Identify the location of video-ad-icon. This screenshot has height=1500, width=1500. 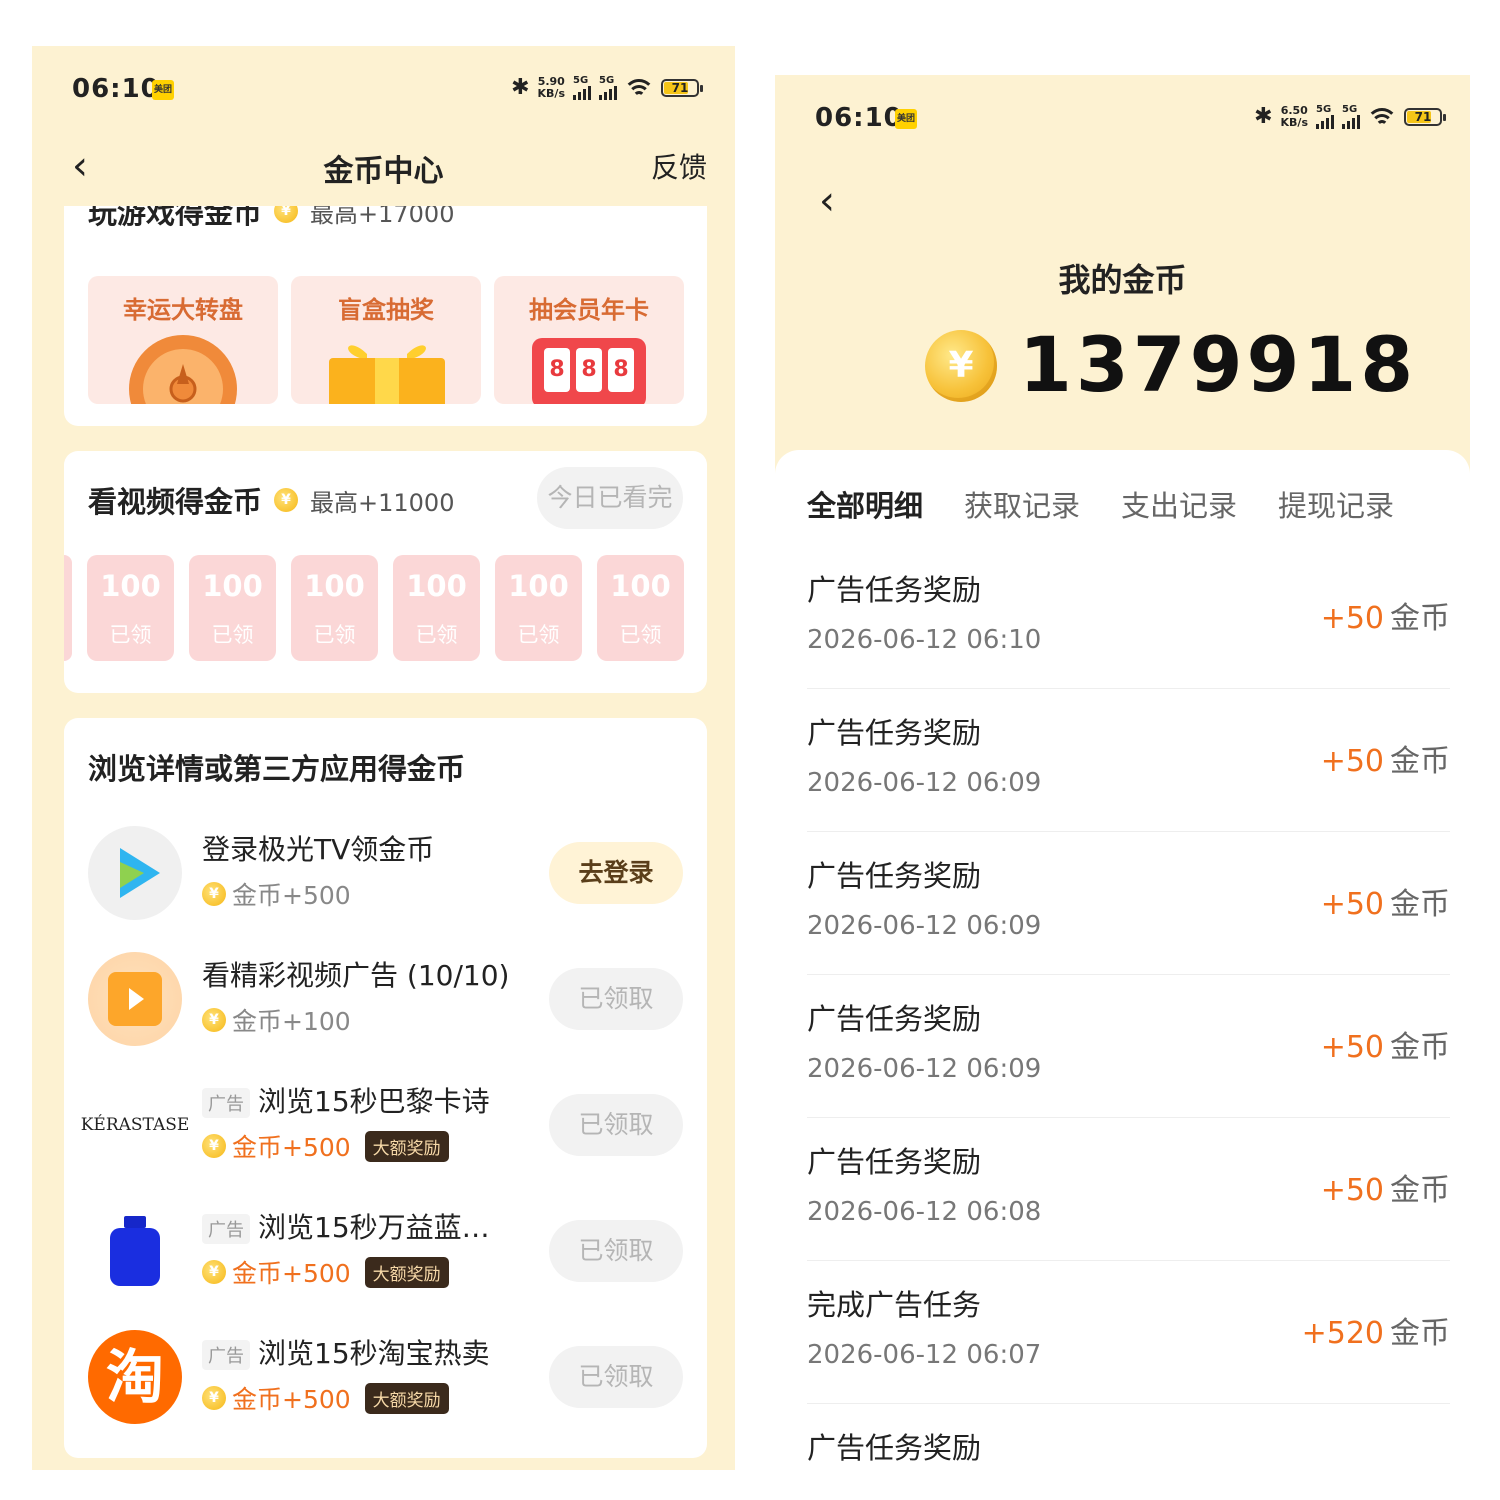
(135, 999).